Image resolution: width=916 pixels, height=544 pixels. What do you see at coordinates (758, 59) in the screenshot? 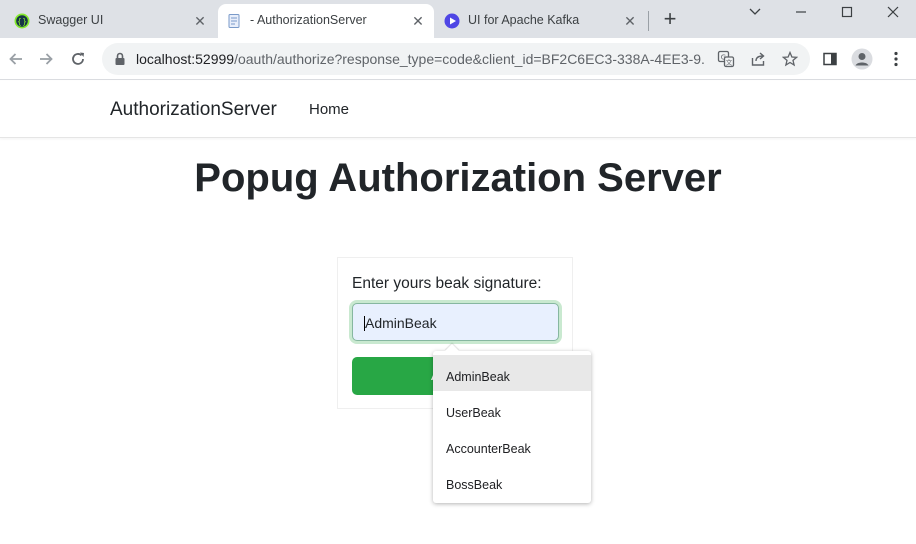
I see `share-icon` at bounding box center [758, 59].